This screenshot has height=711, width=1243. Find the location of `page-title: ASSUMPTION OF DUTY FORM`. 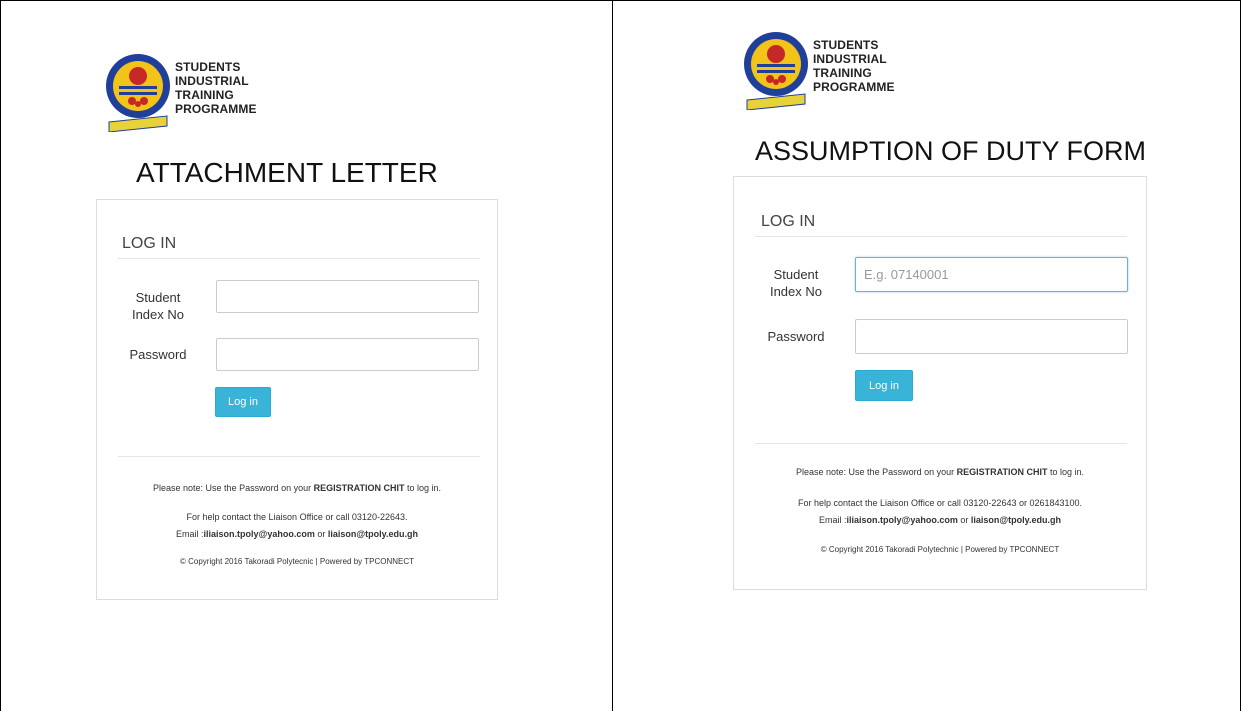

page-title: ASSUMPTION OF DUTY FORM is located at coordinates (951, 151).